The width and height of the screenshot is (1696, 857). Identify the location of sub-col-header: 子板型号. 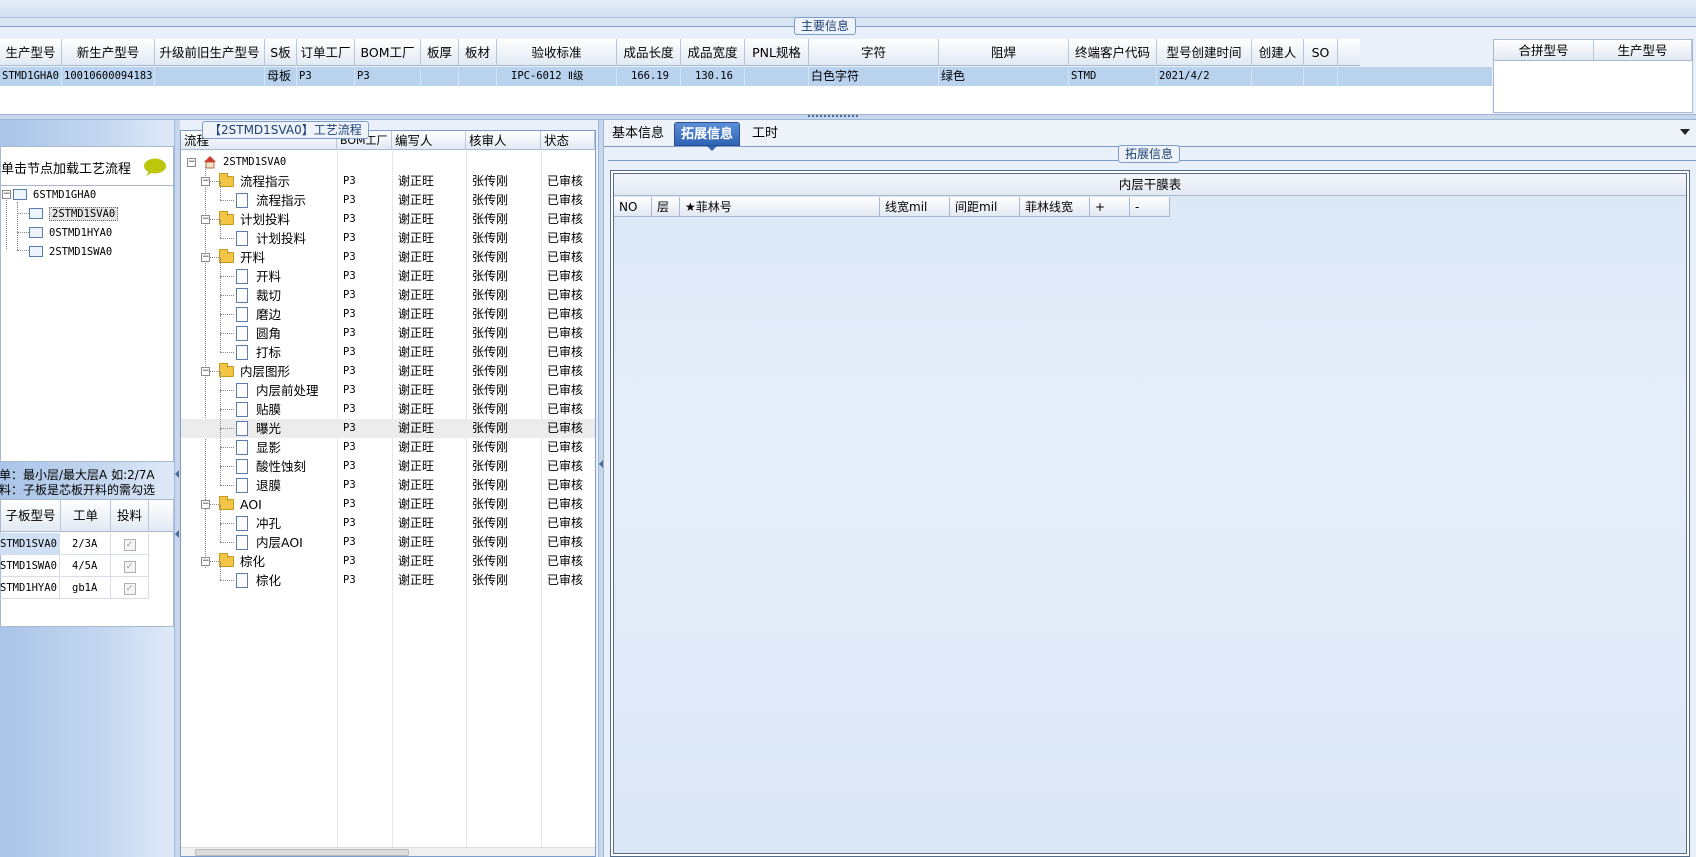
(31, 516).